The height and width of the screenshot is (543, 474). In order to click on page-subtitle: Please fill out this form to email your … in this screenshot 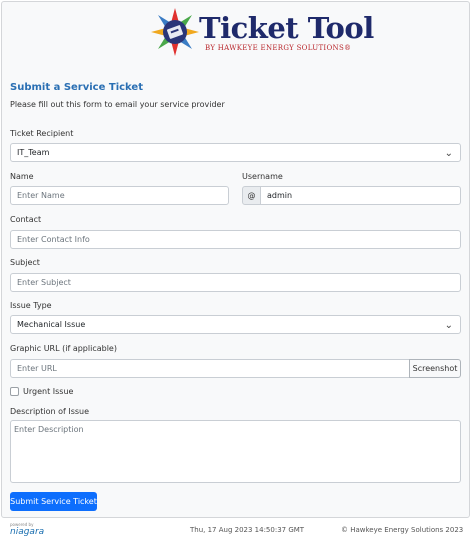, I will do `click(117, 104)`.